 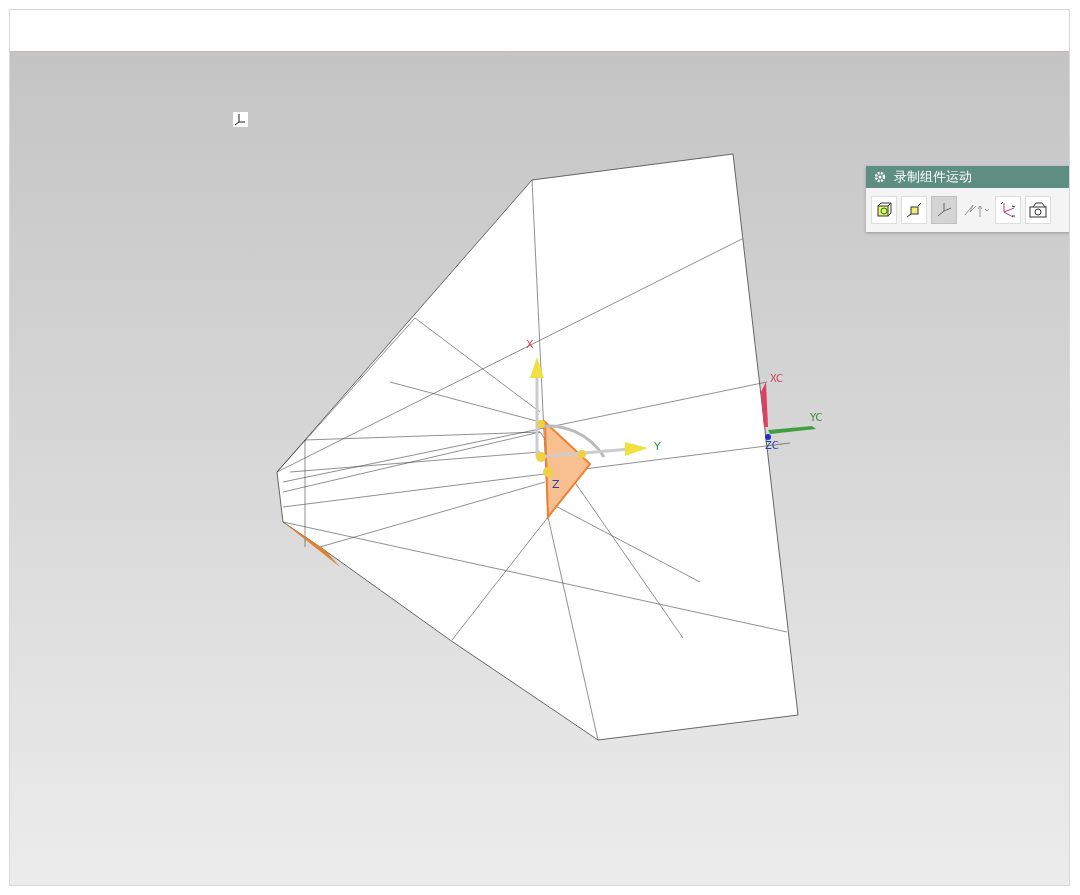 What do you see at coordinates (777, 378) in the screenshot?
I see `axis-label: XC` at bounding box center [777, 378].